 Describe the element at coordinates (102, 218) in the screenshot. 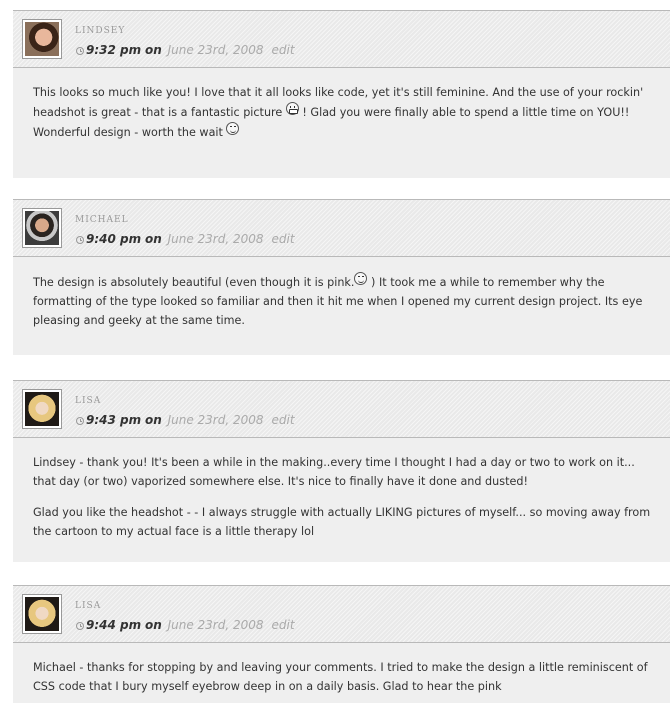

I see `comment-author: Michael` at that location.